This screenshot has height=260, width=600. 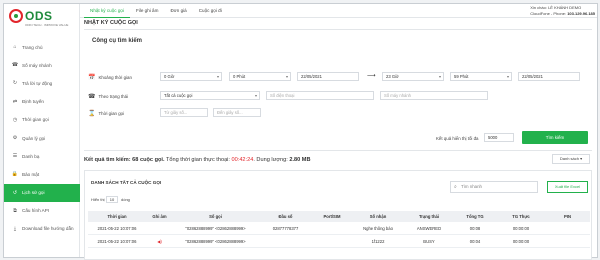 I want to click on sidebar-item-6: ☰ Danh bạ, so click(x=42, y=156).